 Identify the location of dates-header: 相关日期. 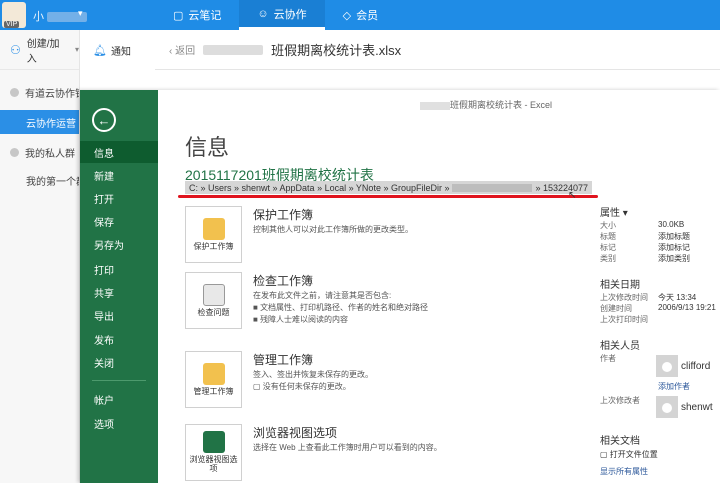
(620, 285).